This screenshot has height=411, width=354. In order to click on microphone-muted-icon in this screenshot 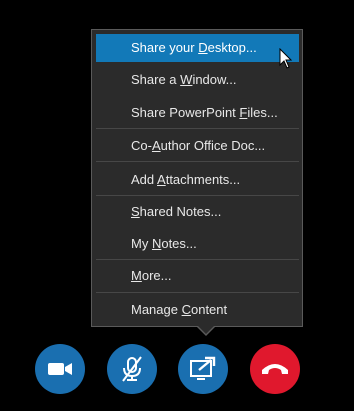, I will do `click(132, 369)`.